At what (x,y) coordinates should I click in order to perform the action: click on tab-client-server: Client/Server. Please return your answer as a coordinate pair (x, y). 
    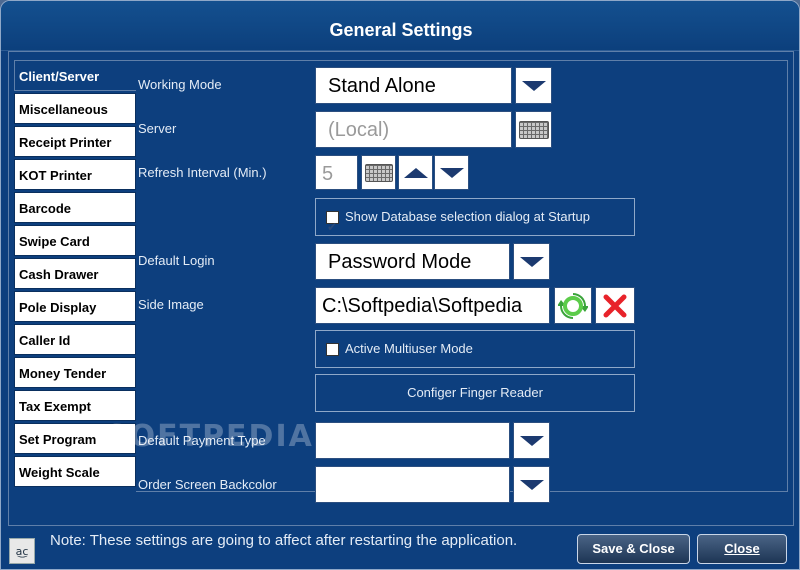
    Looking at the image, I should click on (77, 75).